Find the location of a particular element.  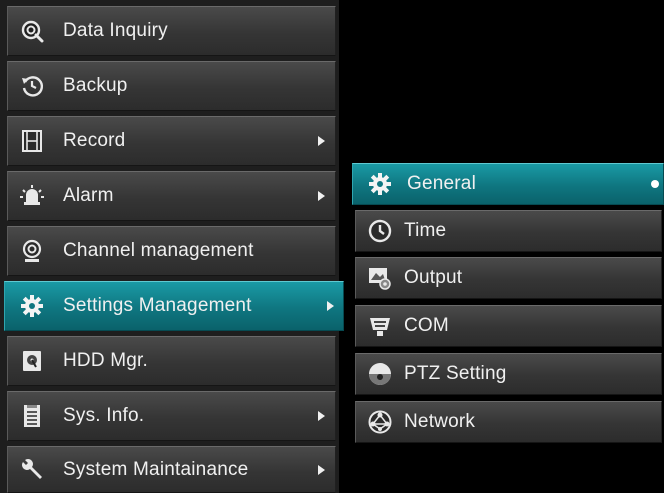

serial-port-icon is located at coordinates (380, 326).